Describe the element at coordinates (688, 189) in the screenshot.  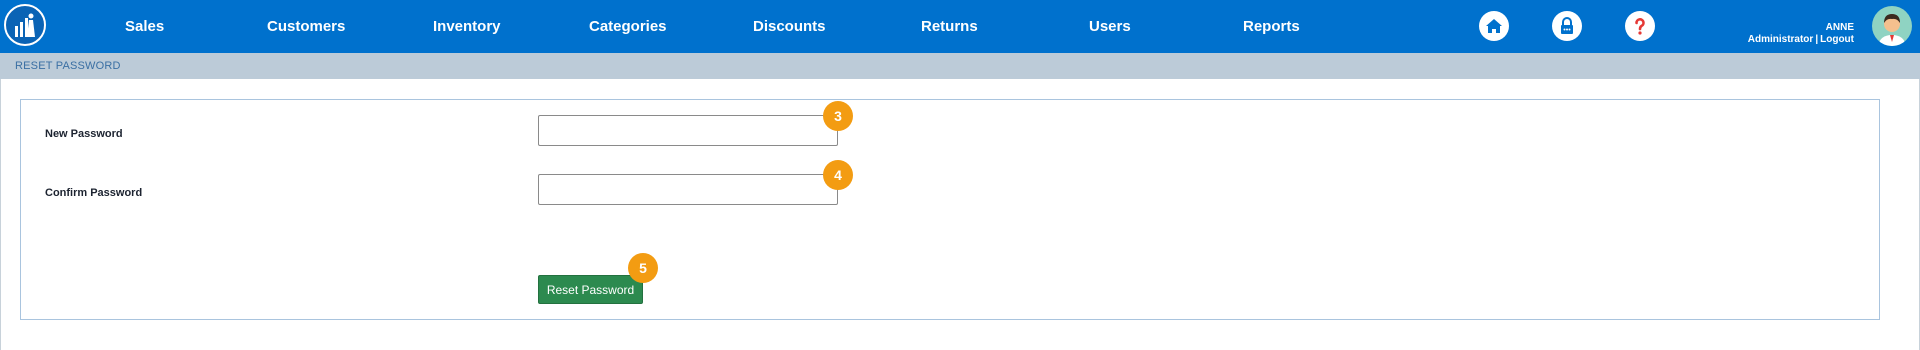
I see `confirm-password-input` at that location.